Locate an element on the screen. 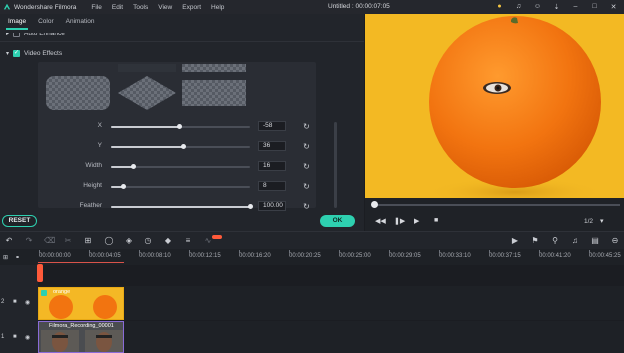 Image resolution: width=624 pixels, height=353 pixels. preview-ratio: 1/2 is located at coordinates (588, 221).